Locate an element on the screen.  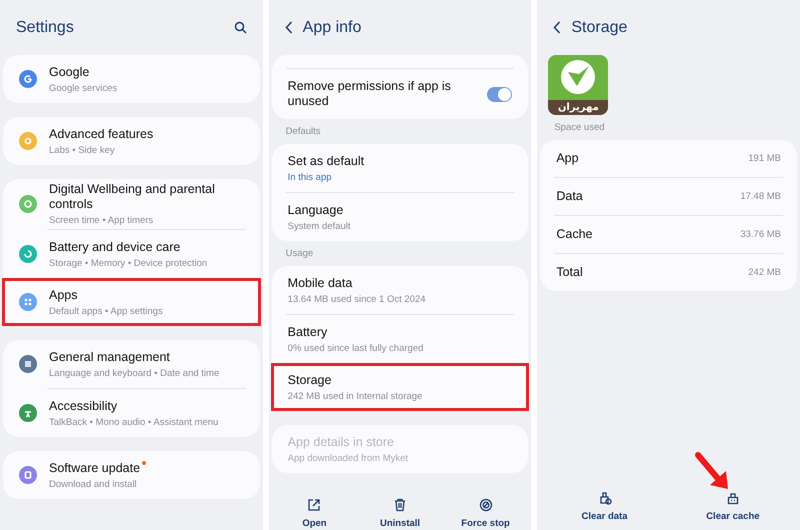
settings-item: Advanced features Labs • Side key is located at coordinates (131, 141).